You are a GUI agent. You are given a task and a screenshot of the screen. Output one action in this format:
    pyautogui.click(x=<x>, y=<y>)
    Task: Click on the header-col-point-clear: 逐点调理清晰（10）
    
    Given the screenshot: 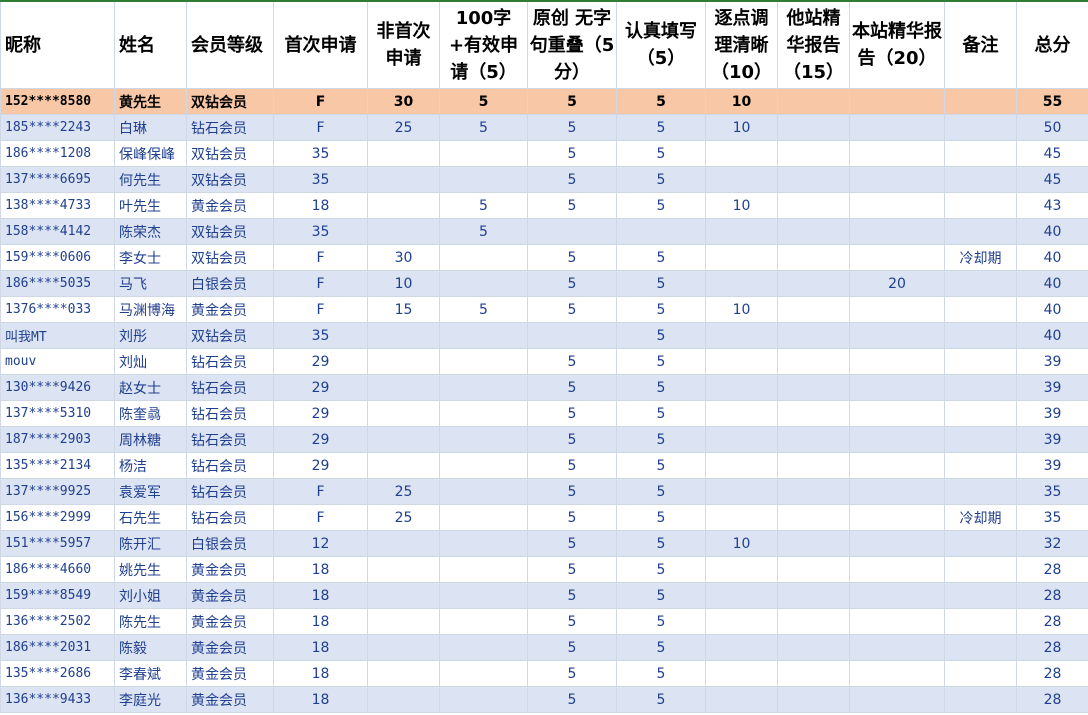 What is the action you would take?
    pyautogui.click(x=741, y=44)
    